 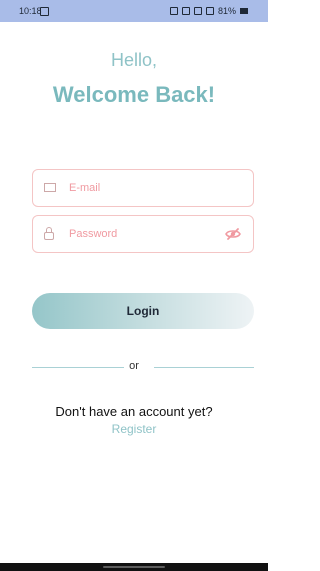 What do you see at coordinates (134, 60) in the screenshot?
I see `hello-text: Hello,` at bounding box center [134, 60].